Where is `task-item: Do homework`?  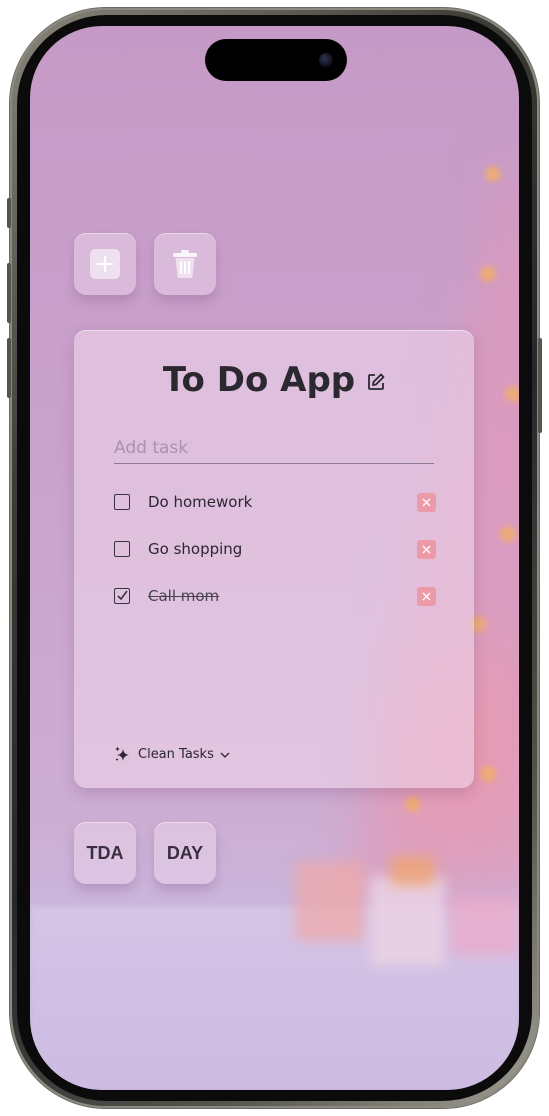
task-item: Do homework is located at coordinates (275, 502).